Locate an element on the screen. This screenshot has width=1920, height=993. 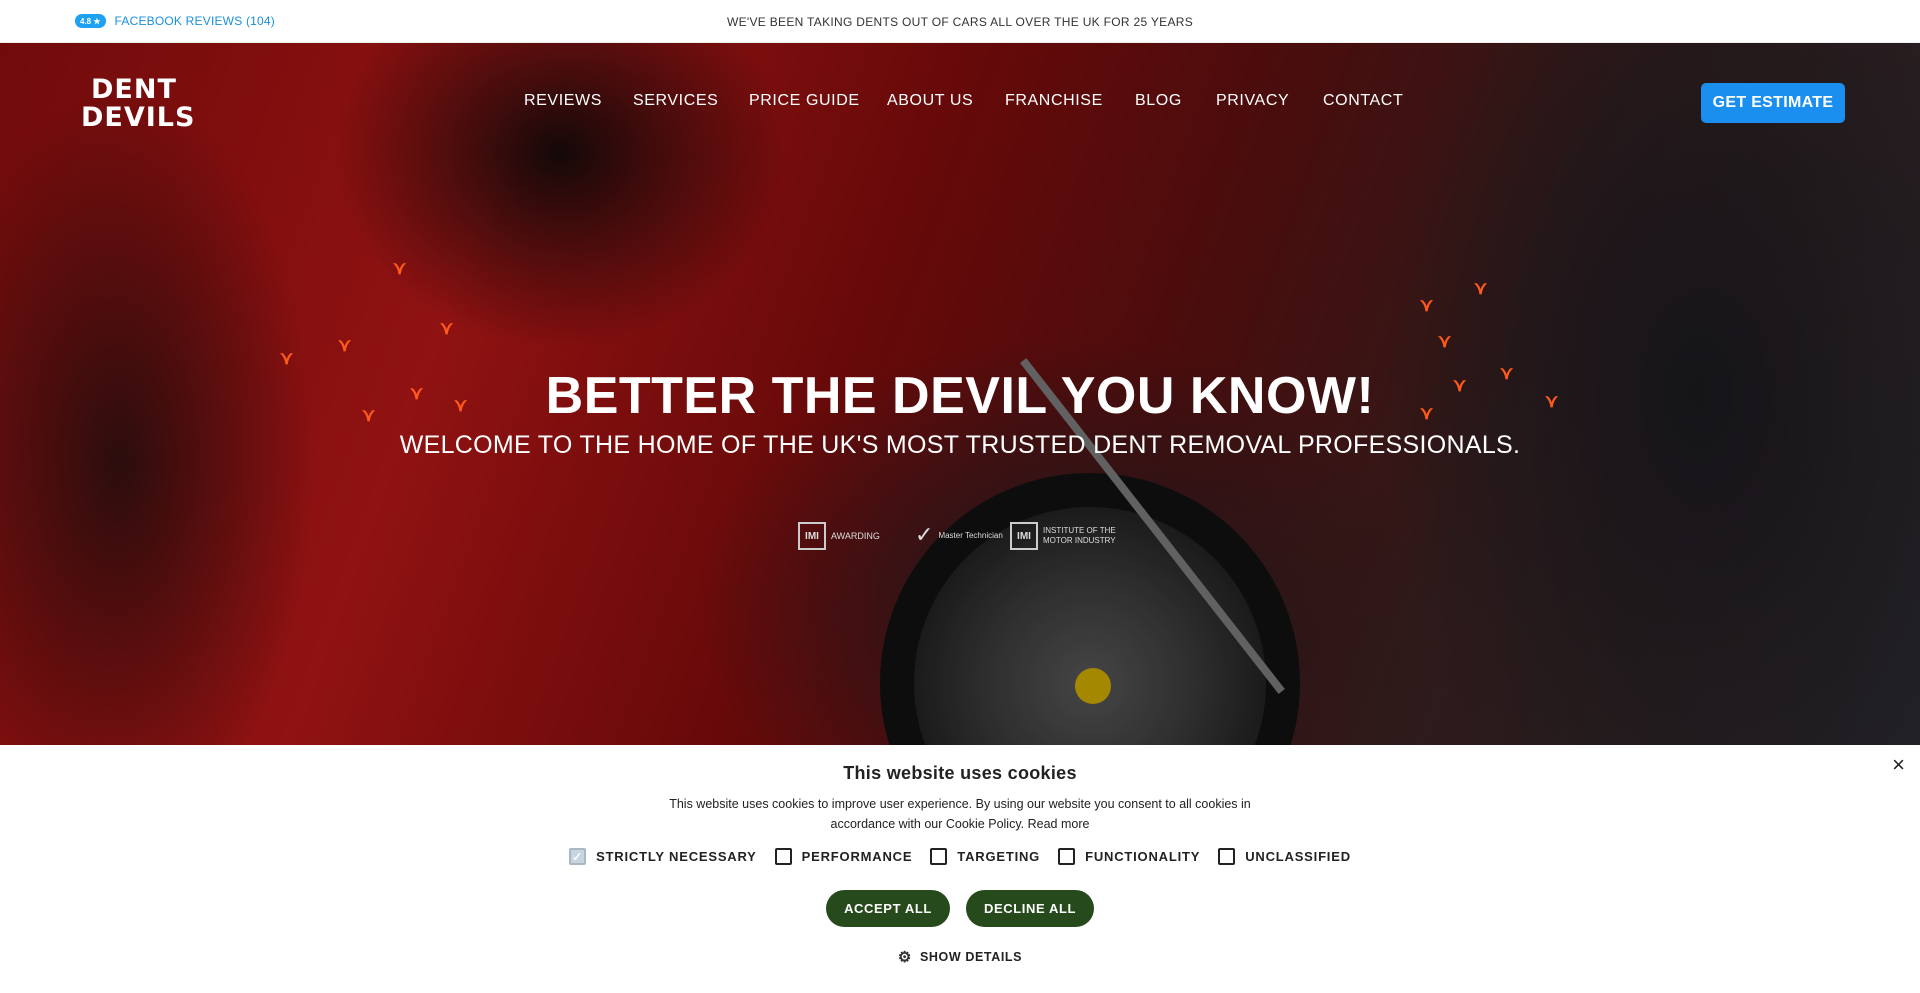
imi-awarding-badge: IMI AWARDING is located at coordinates (839, 536).